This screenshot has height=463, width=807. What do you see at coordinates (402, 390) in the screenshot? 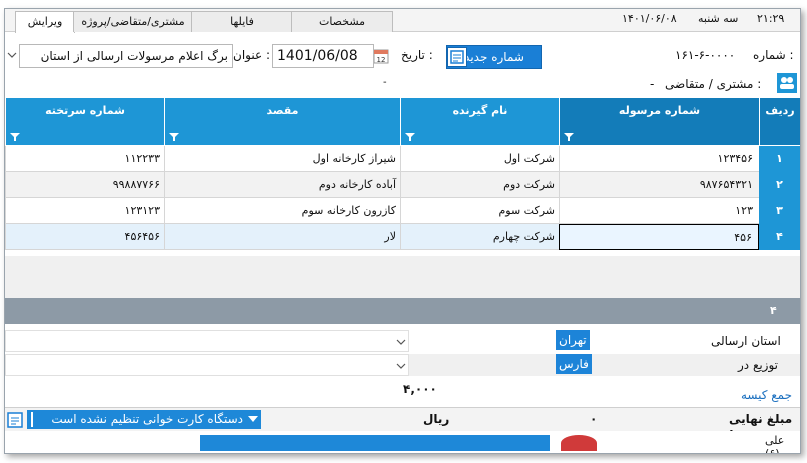
I see `bags-row: ۴,۰۰۰ جمع کیسه` at bounding box center [402, 390].